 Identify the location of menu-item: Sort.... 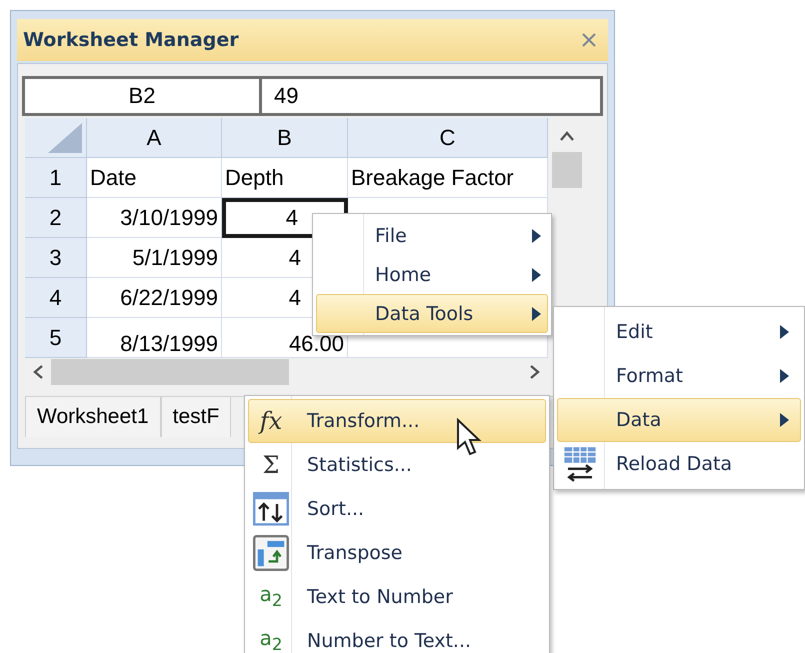
(397, 509).